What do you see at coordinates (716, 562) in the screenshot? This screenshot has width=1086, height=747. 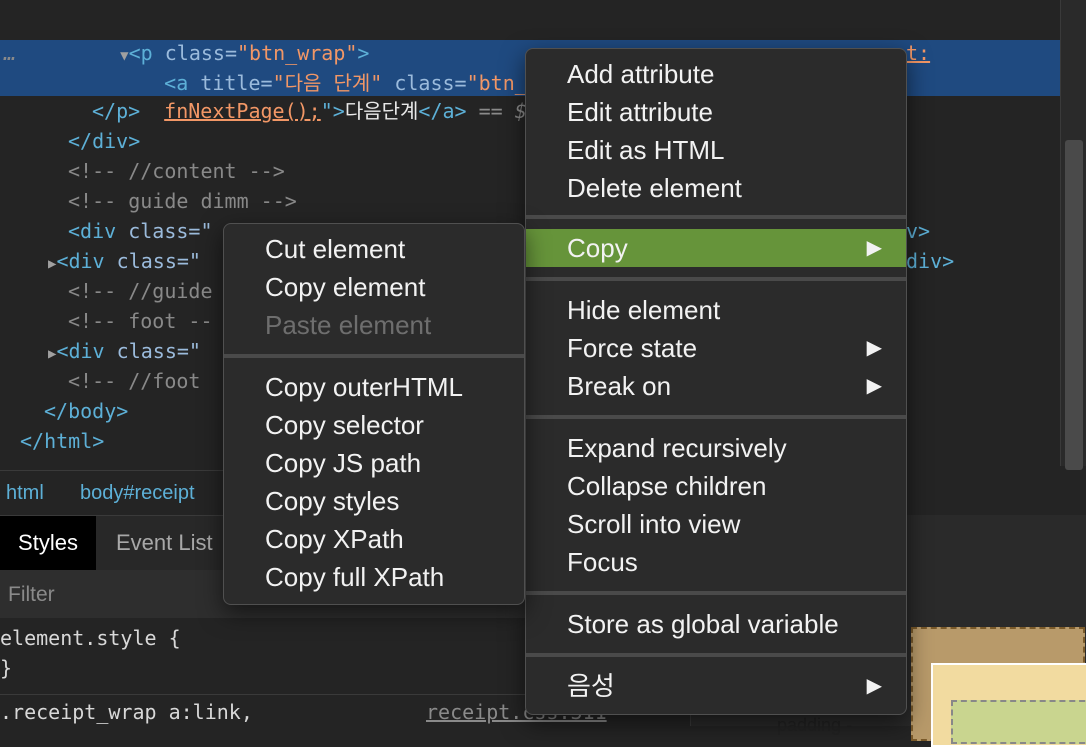 I see `menu-item-focus: Focus` at bounding box center [716, 562].